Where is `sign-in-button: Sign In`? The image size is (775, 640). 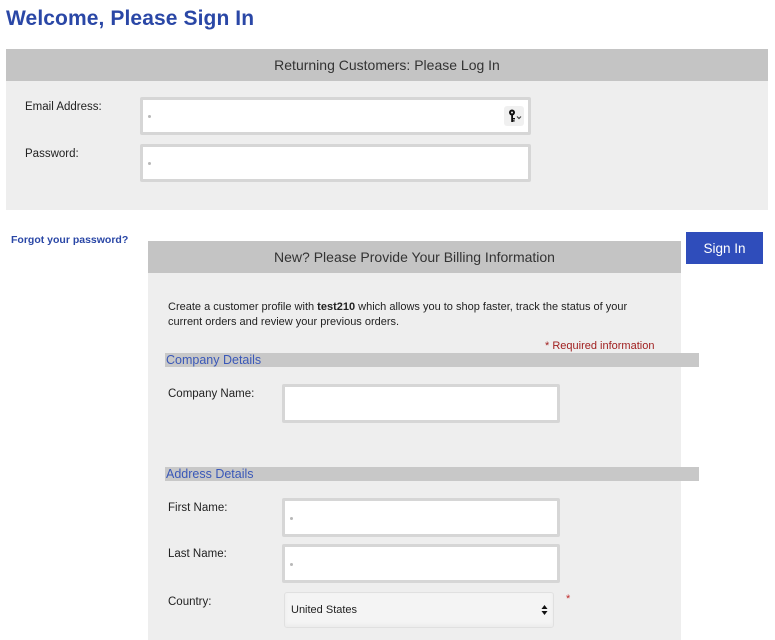 sign-in-button: Sign In is located at coordinates (724, 248).